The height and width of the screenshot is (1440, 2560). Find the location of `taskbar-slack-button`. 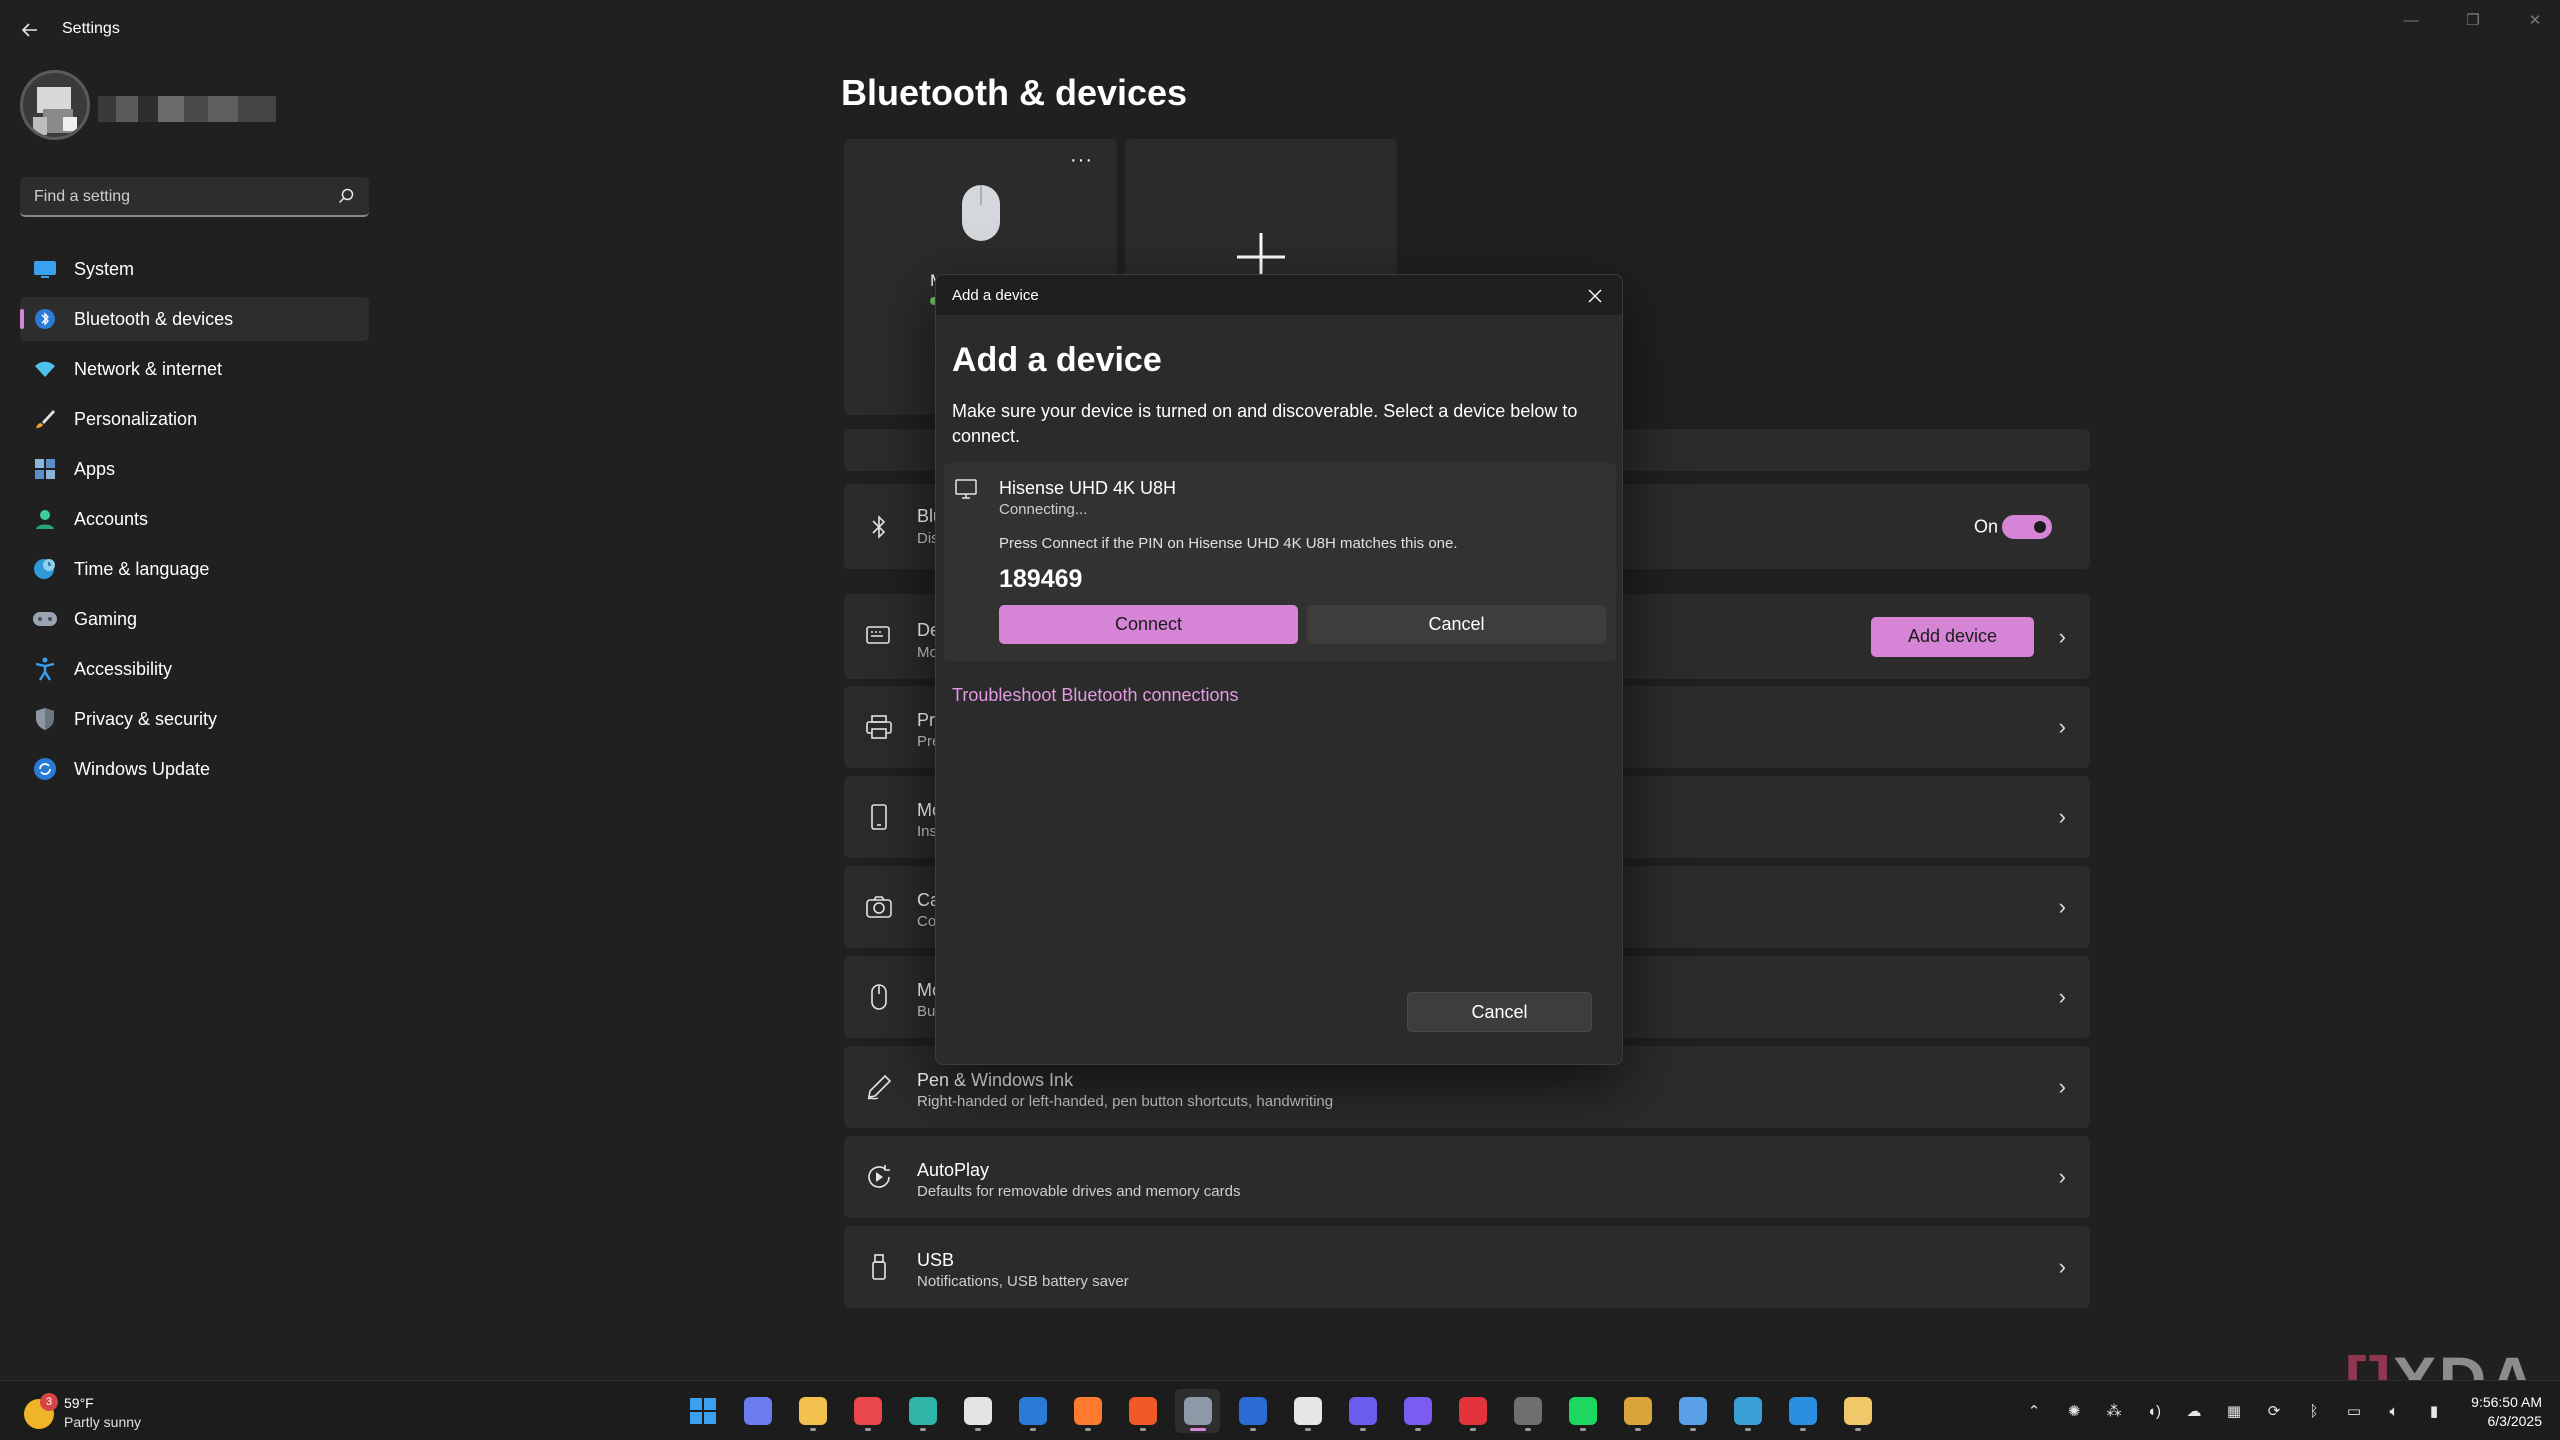

taskbar-slack-button is located at coordinates (1307, 1411).